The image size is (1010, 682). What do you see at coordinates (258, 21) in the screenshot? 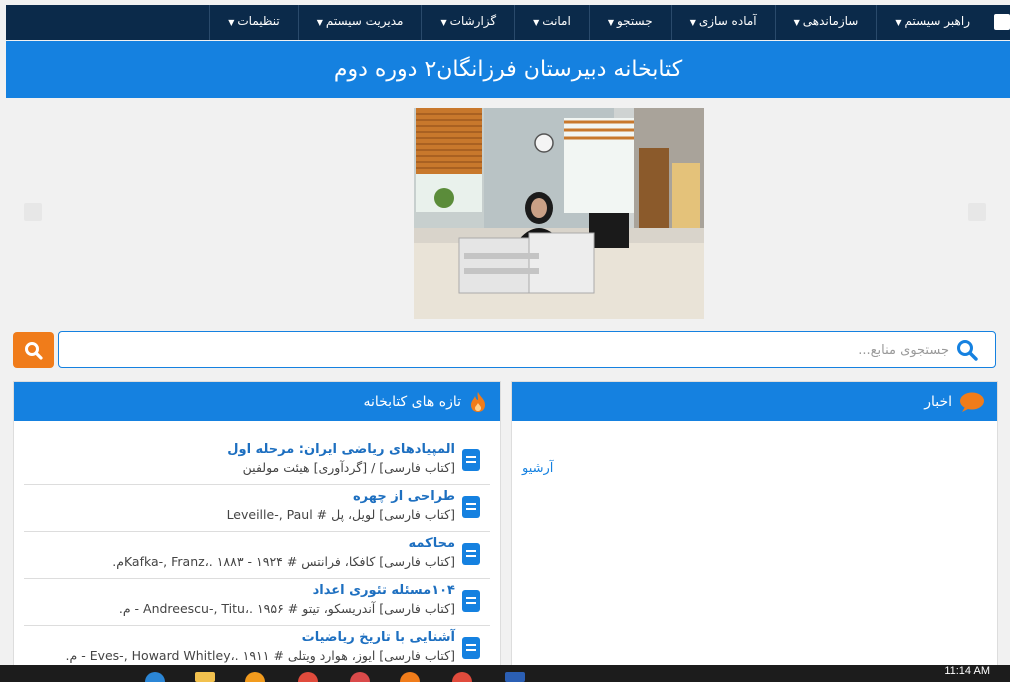
I see `menu-item-label: تنظیمات` at bounding box center [258, 21].